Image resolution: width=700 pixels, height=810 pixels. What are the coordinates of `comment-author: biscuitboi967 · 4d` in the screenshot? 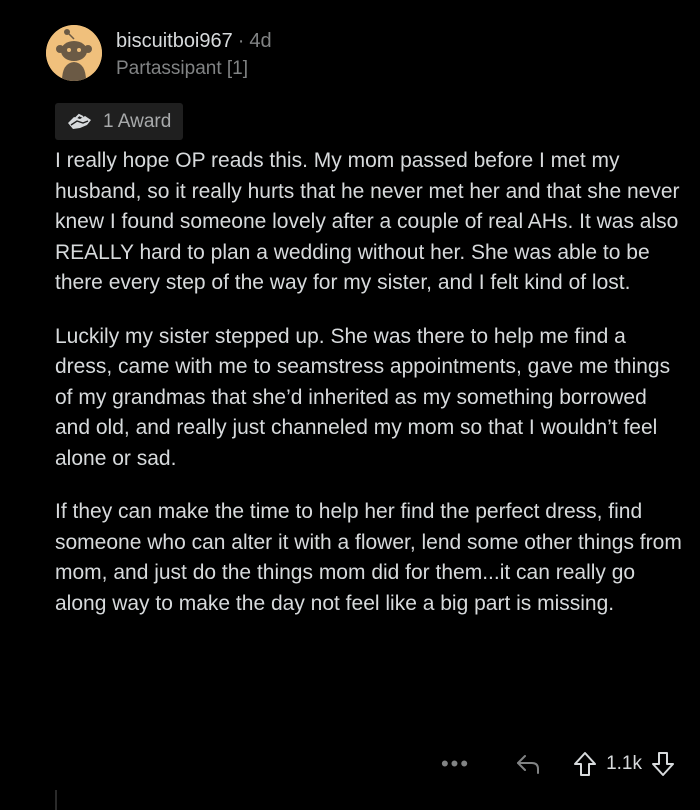 It's located at (194, 41).